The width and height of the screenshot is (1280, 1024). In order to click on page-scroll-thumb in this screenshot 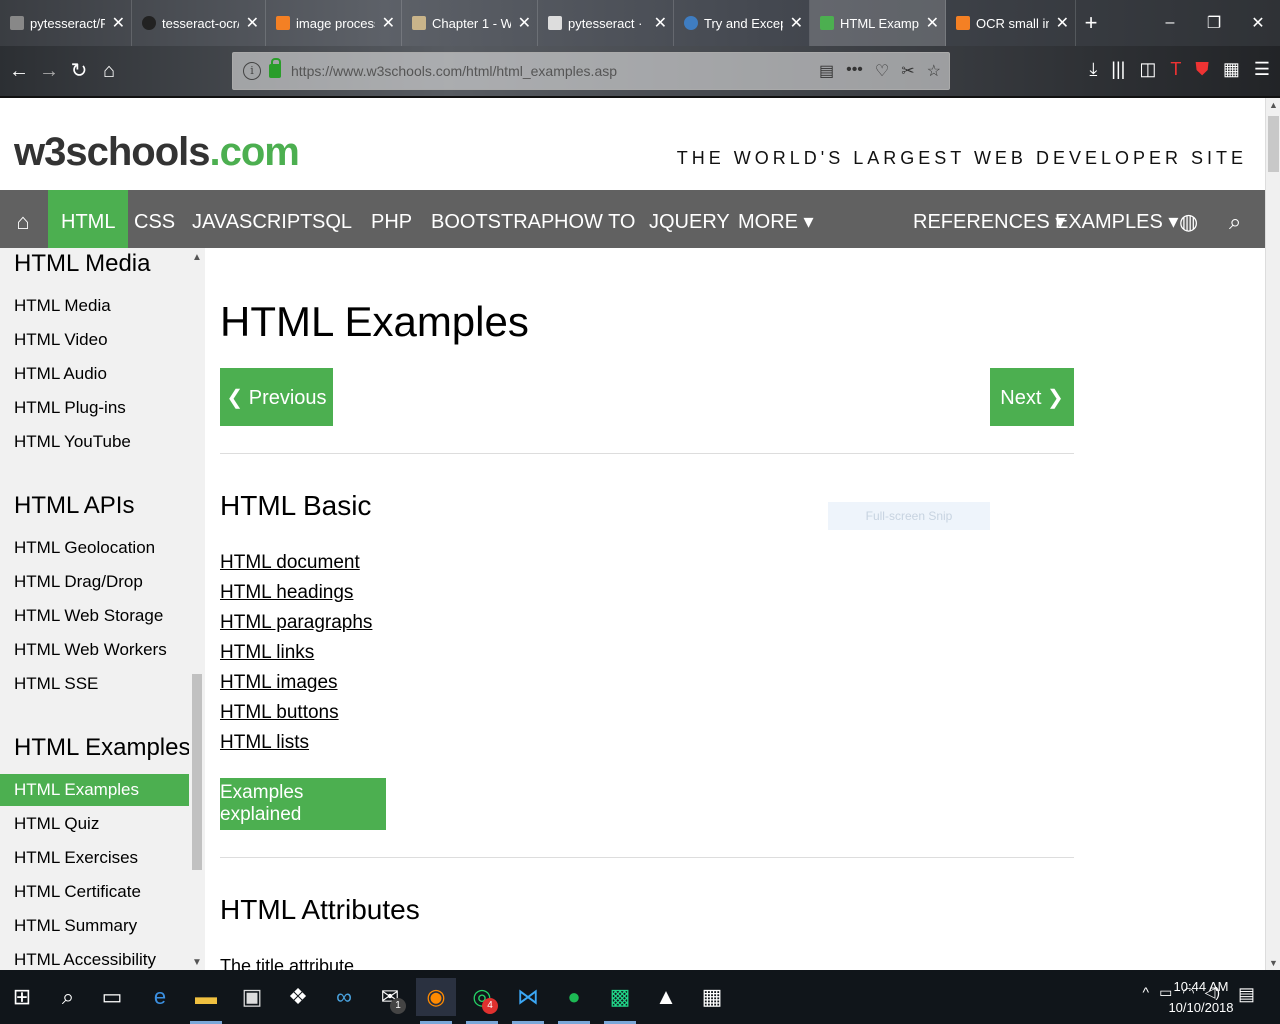, I will do `click(1273, 144)`.